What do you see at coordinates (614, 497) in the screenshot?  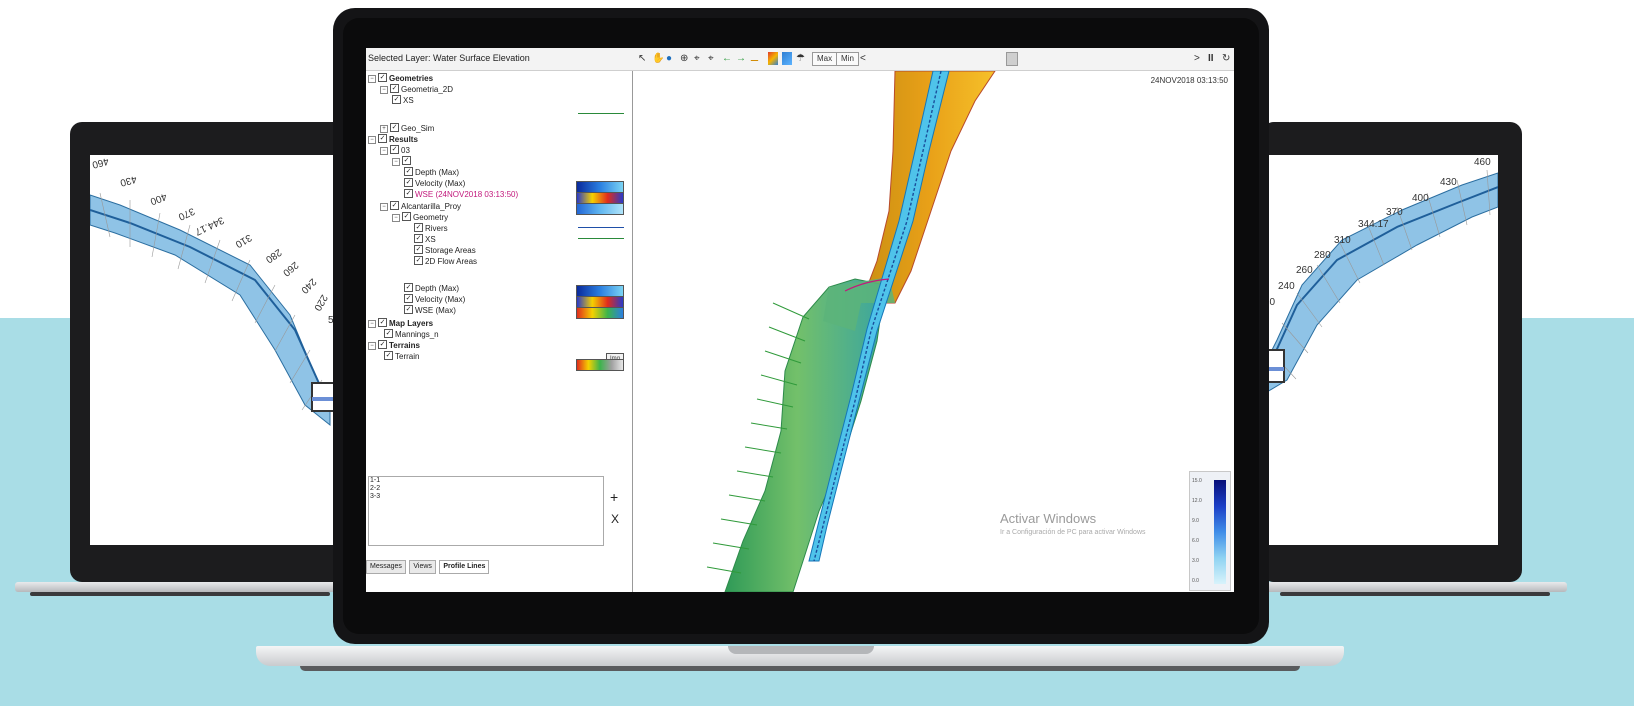 I see `add-profile-line-button: +` at bounding box center [614, 497].